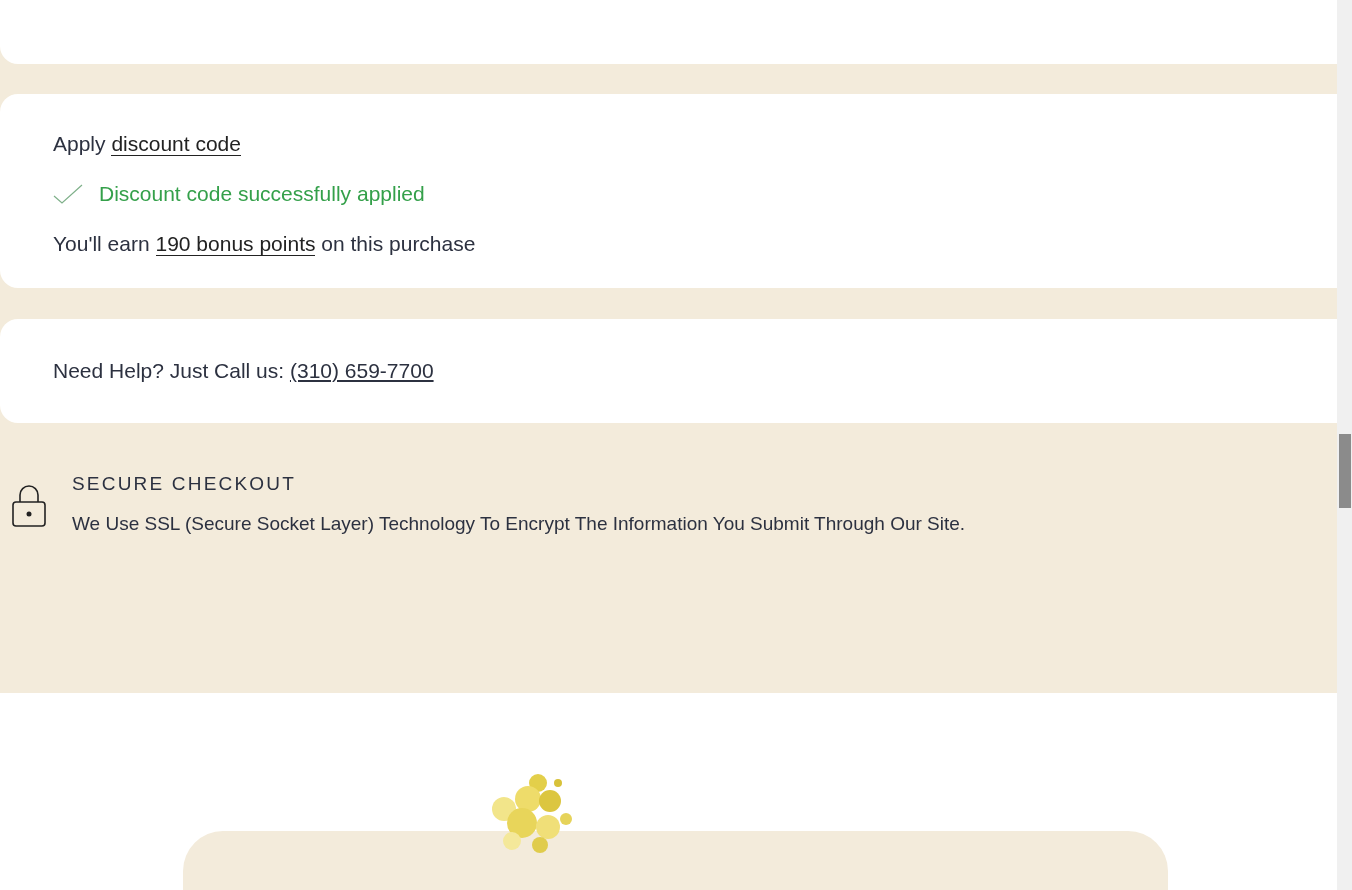  I want to click on help-sentence: Need Help? Just Call us: (310) 659-7700, so click(244, 371).